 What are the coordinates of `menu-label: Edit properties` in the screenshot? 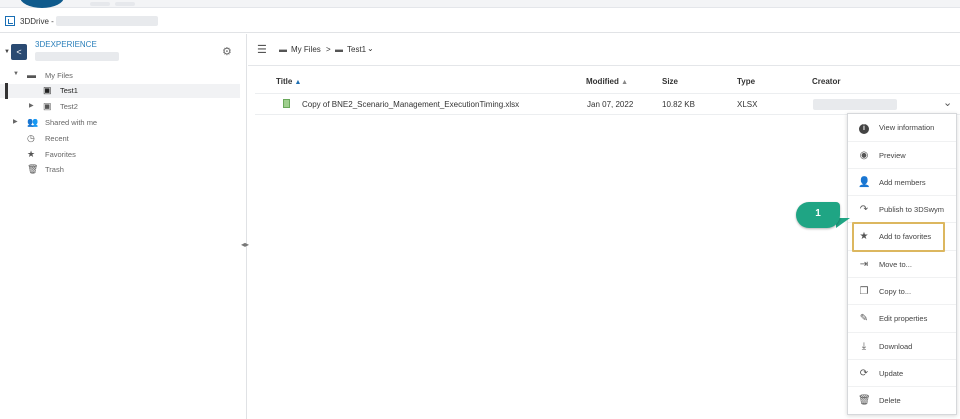 It's located at (903, 318).